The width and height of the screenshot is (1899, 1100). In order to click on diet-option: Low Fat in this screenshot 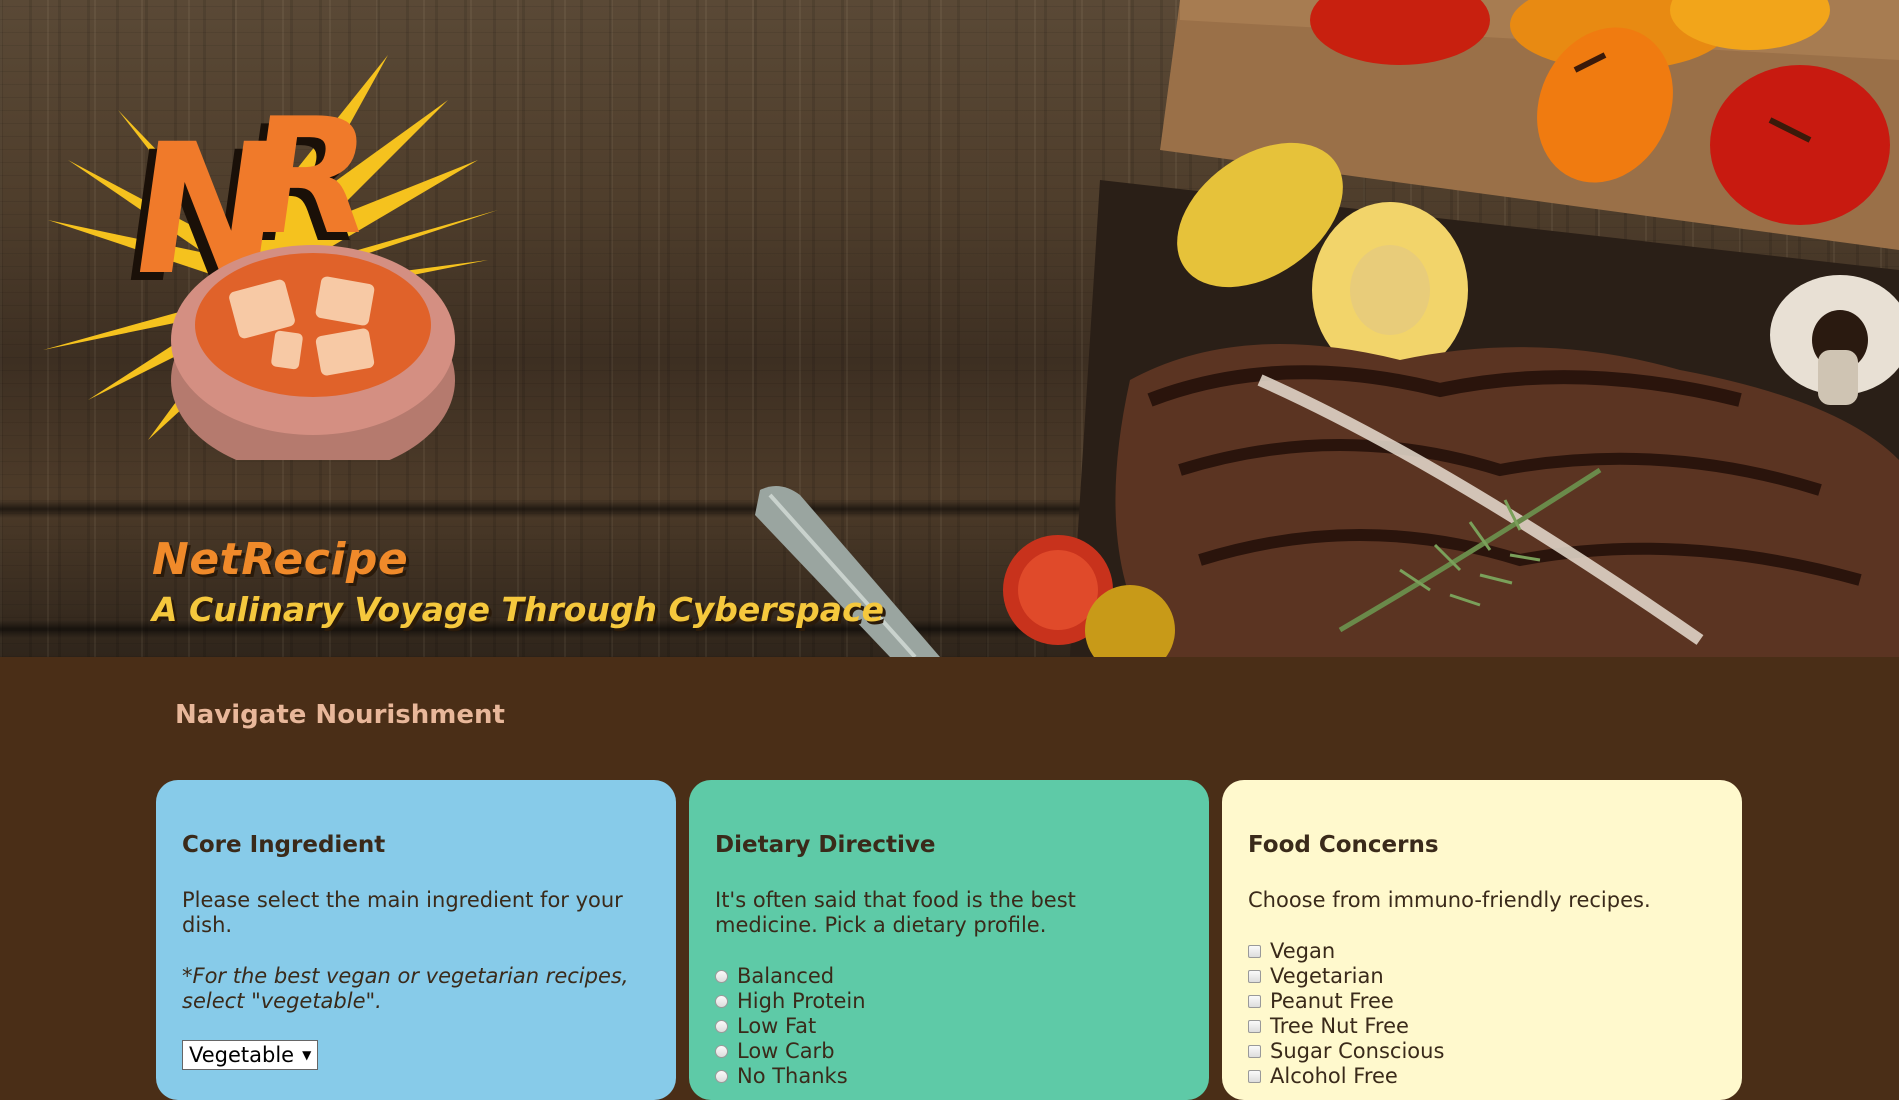, I will do `click(949, 1026)`.